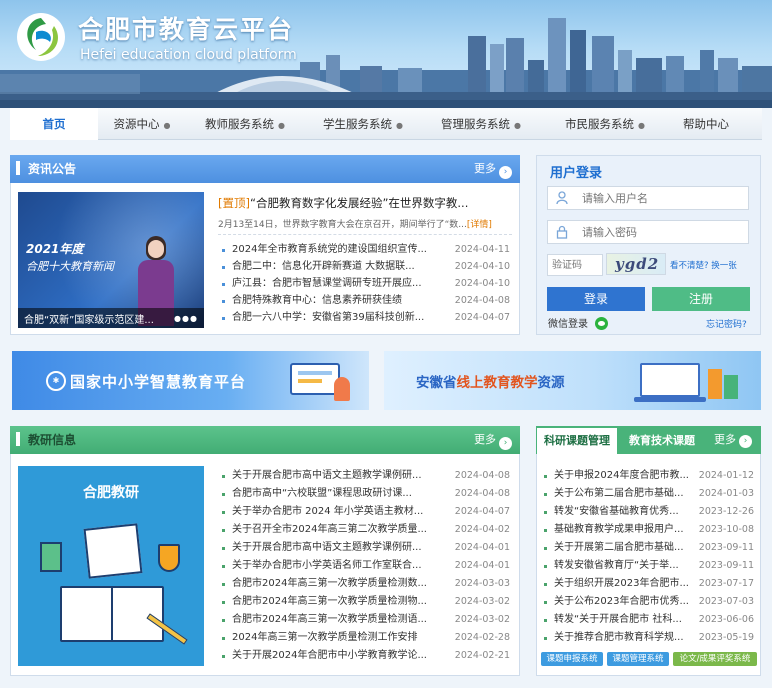 This screenshot has width=772, height=688. Describe the element at coordinates (648, 198) in the screenshot. I see `username-input` at that location.